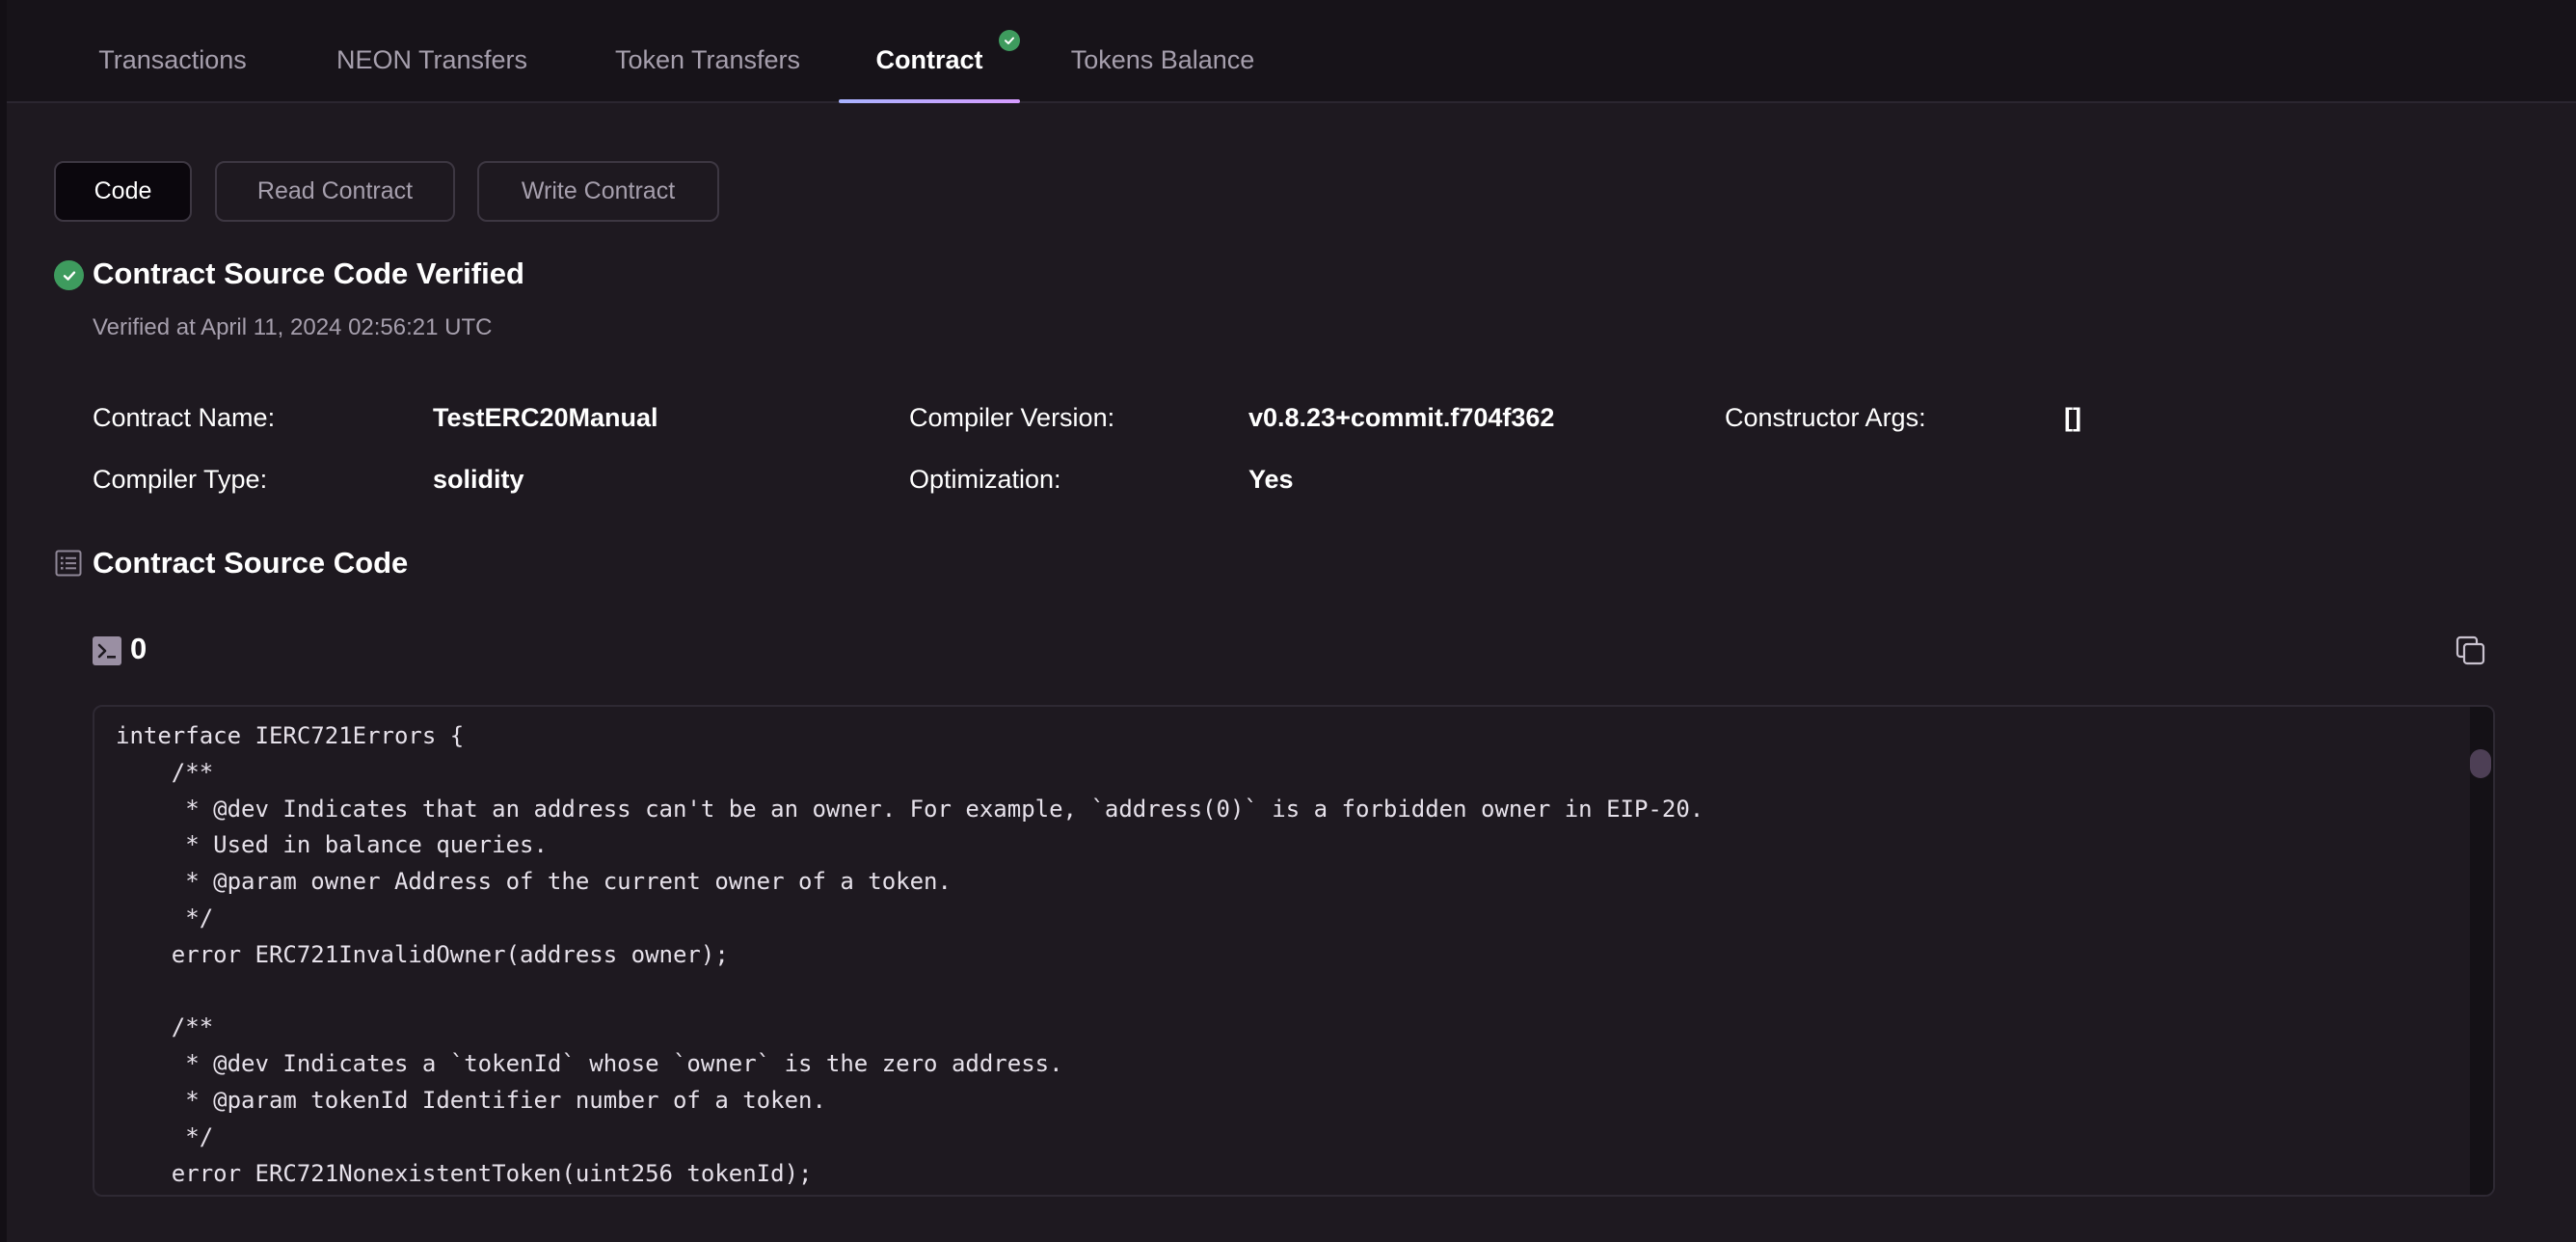 Image resolution: width=2576 pixels, height=1242 pixels. What do you see at coordinates (479, 479) in the screenshot?
I see `compiler-type-value: solidity` at bounding box center [479, 479].